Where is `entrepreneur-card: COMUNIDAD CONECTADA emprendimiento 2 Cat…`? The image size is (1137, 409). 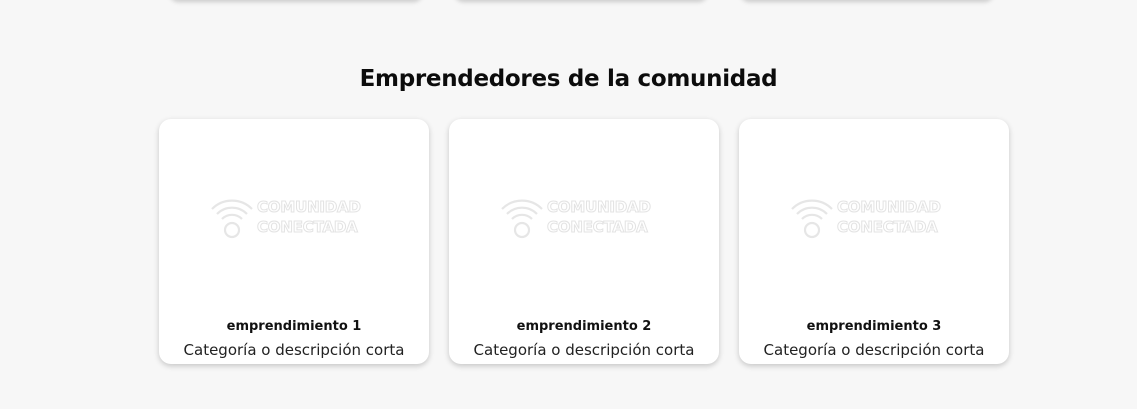
entrepreneur-card: COMUNIDAD CONECTADA emprendimiento 2 Cat… is located at coordinates (584, 241).